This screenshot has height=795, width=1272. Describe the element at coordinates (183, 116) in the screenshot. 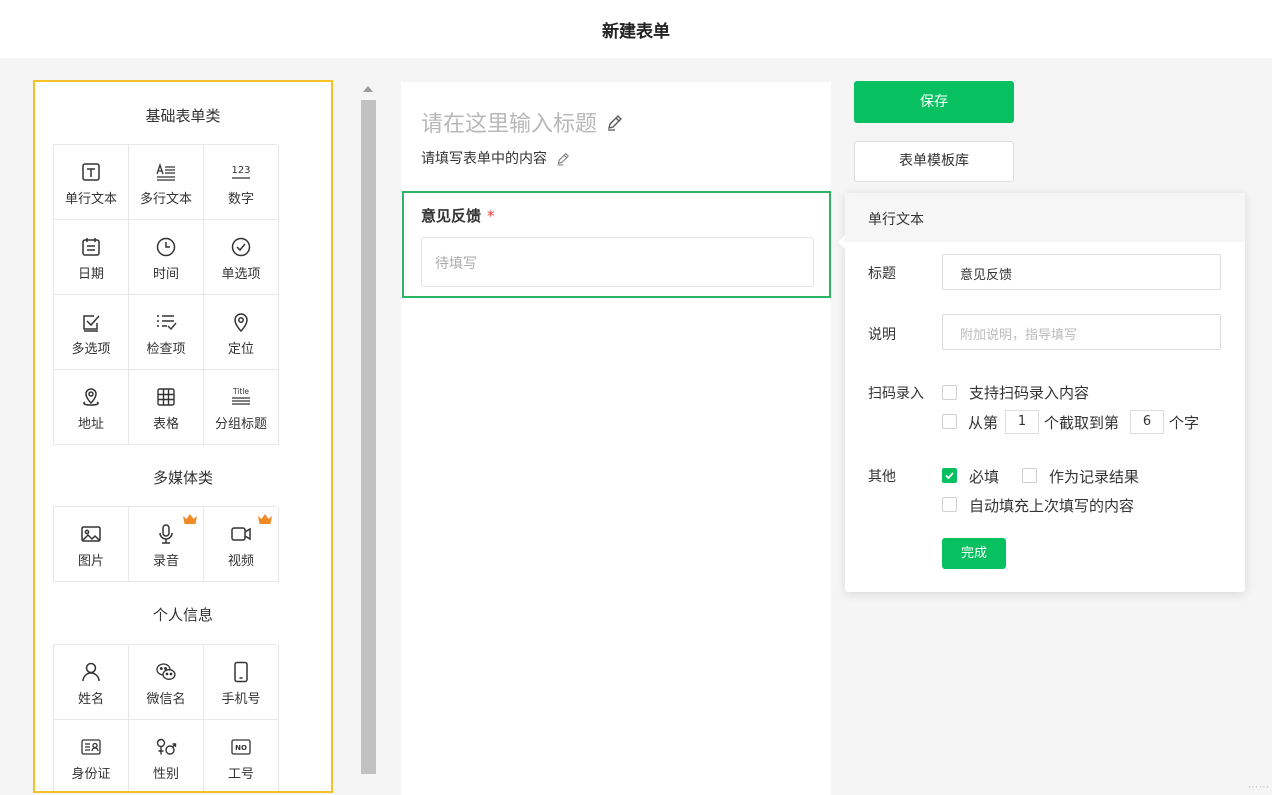

I see `section-title-basic: 基础表单类` at that location.